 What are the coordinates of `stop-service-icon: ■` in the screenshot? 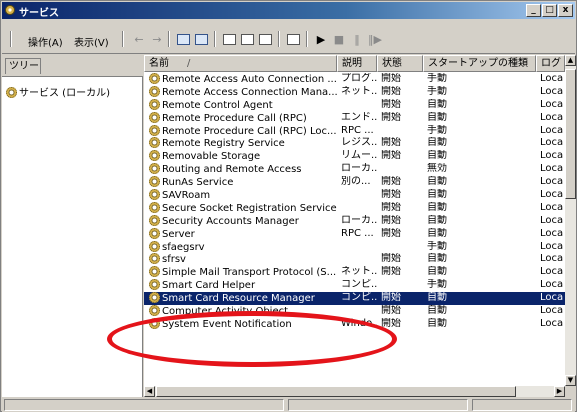 It's located at (339, 39).